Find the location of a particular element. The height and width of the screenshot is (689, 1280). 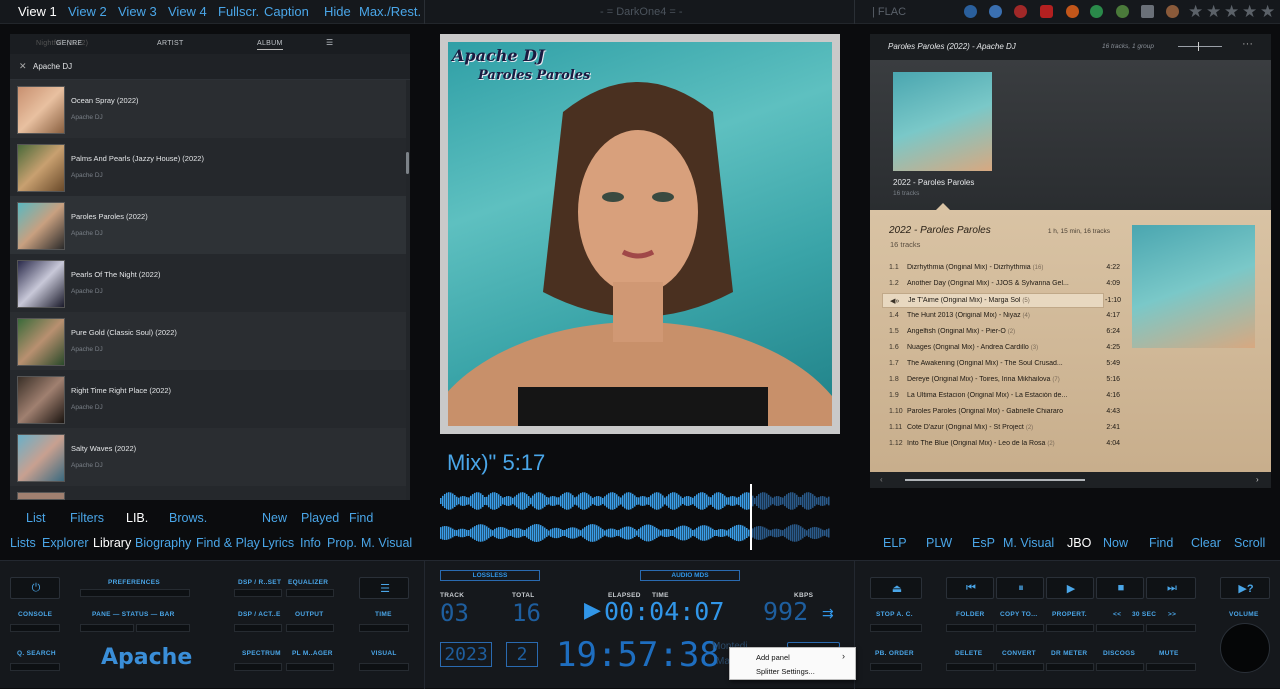

youtube-icon is located at coordinates (1046, 11).